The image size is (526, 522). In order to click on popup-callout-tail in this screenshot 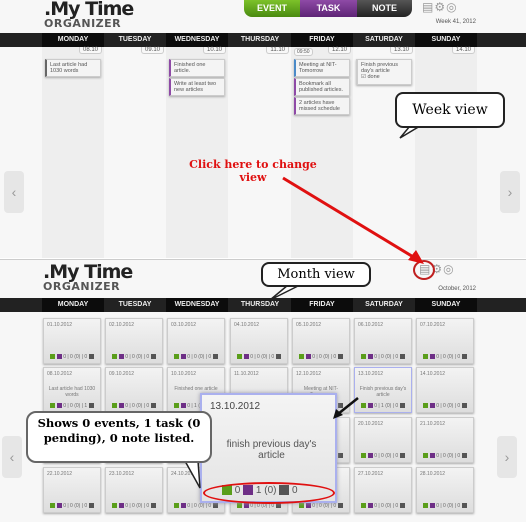, I will do `click(192, 474)`.